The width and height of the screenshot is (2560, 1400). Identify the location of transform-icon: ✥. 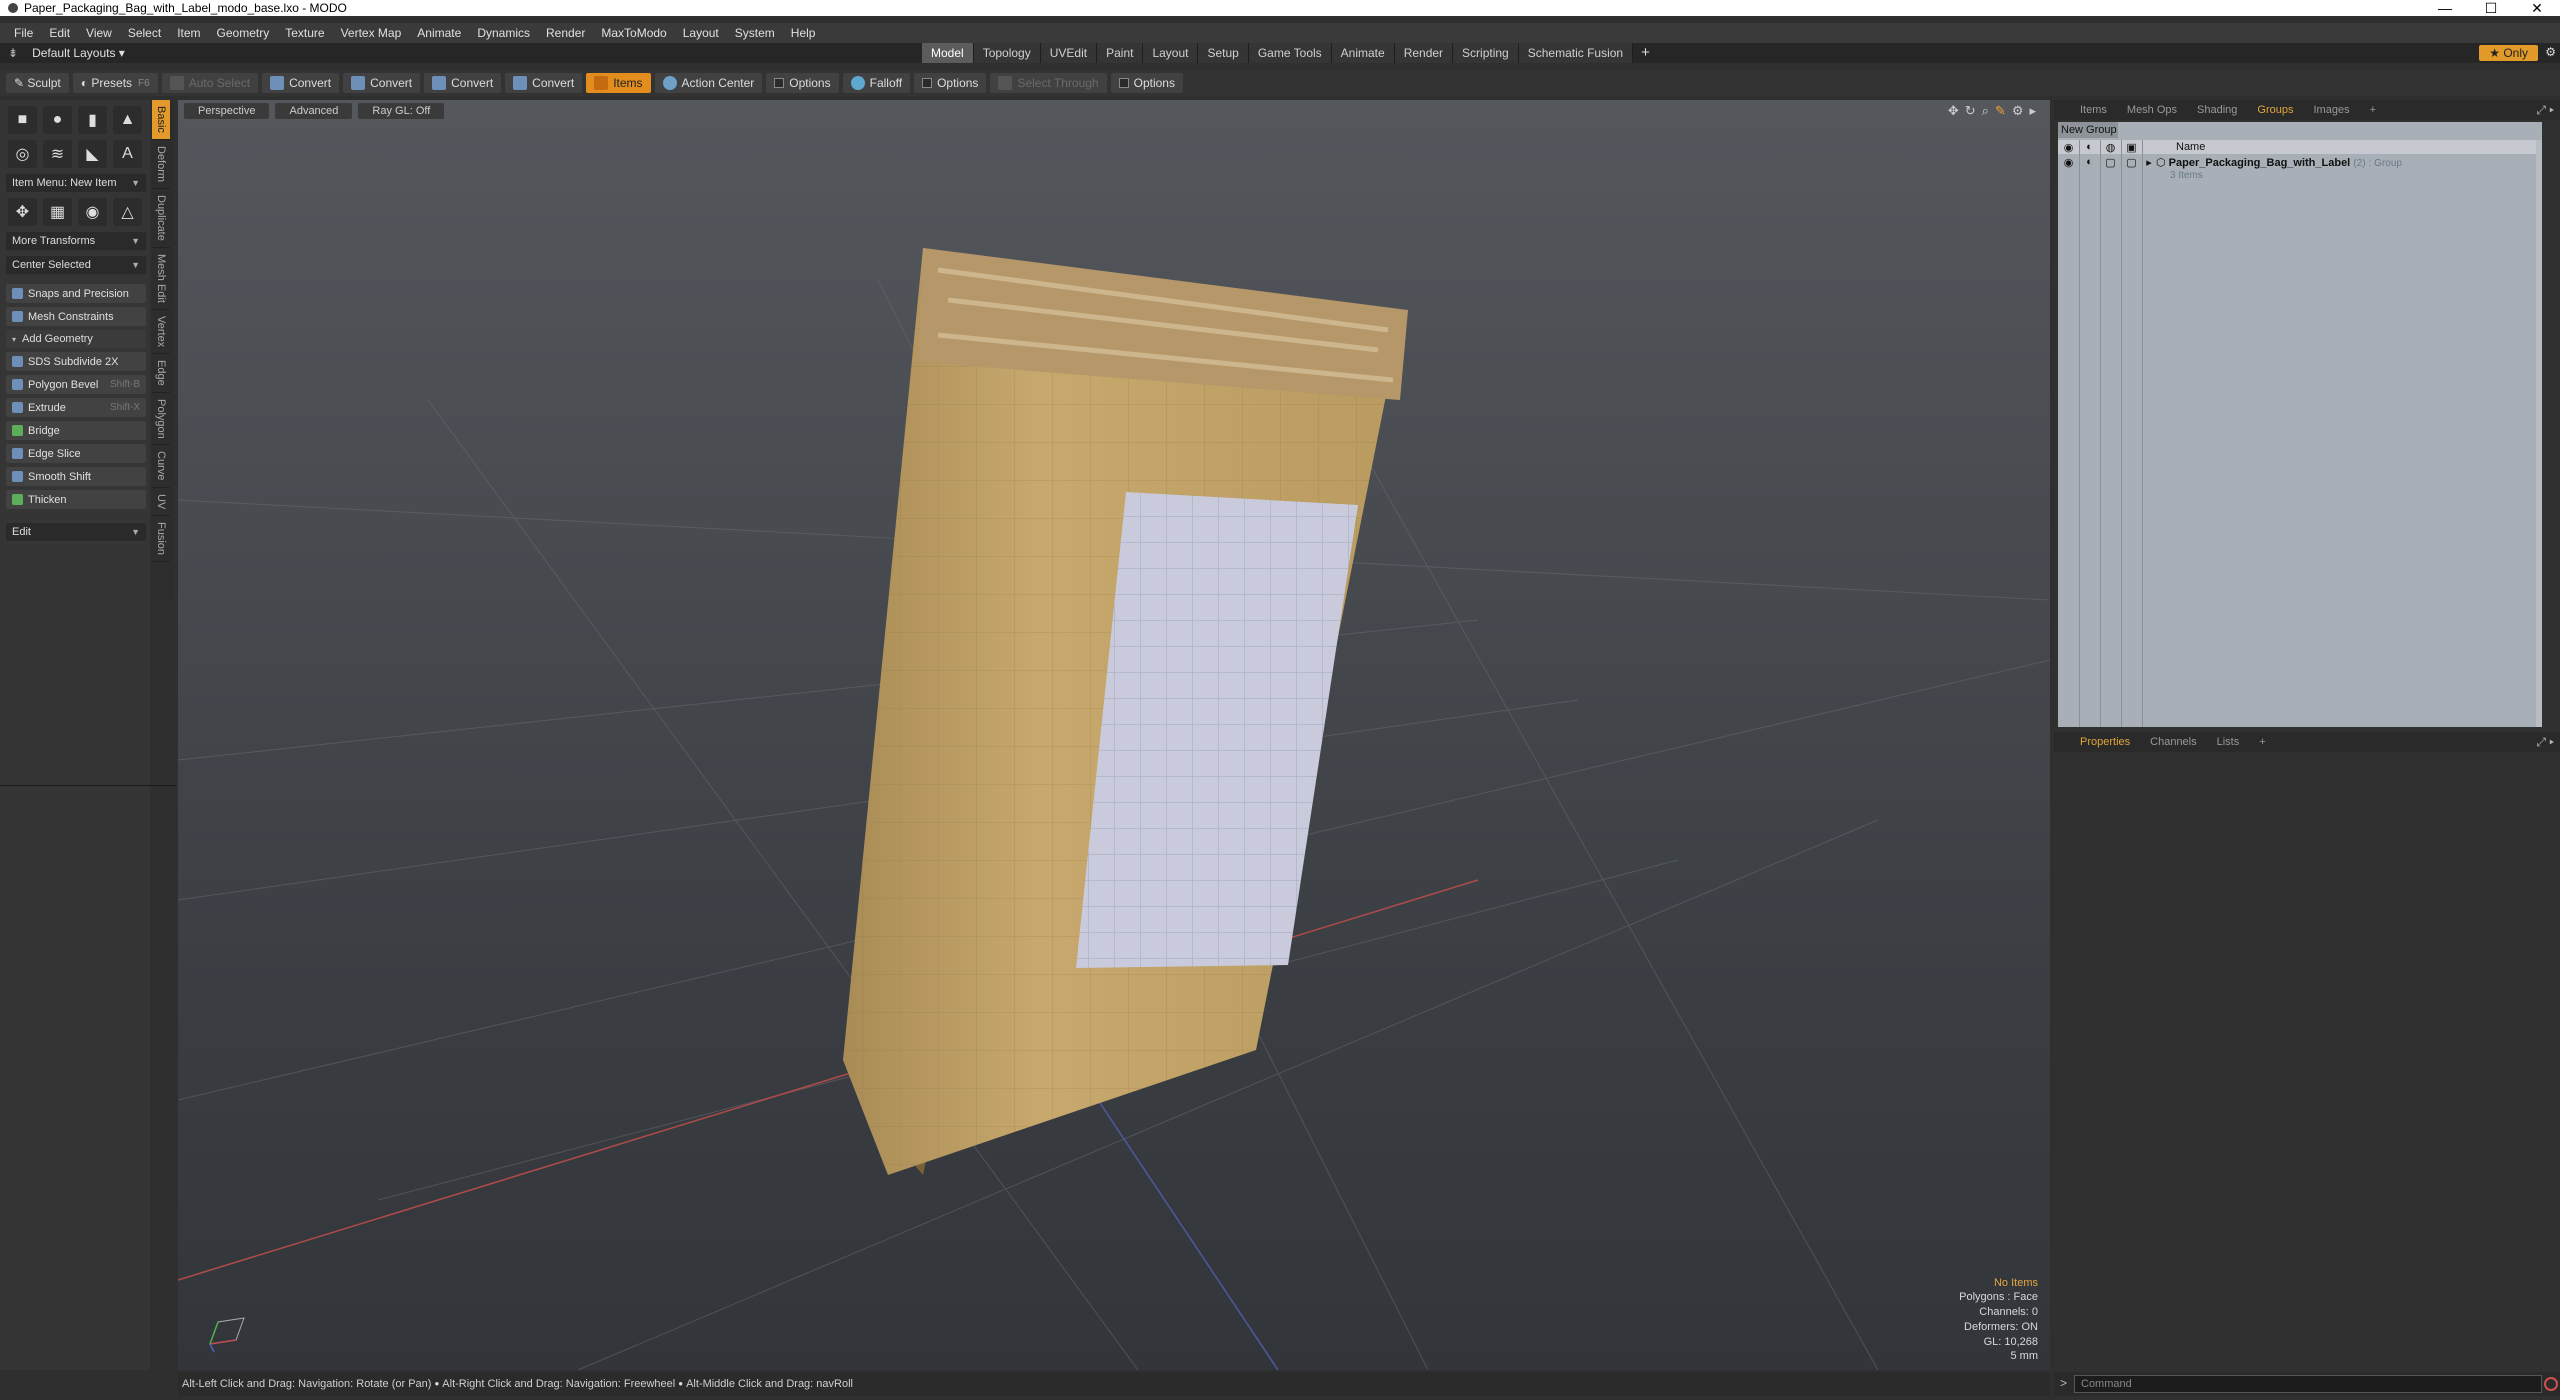
(22, 212).